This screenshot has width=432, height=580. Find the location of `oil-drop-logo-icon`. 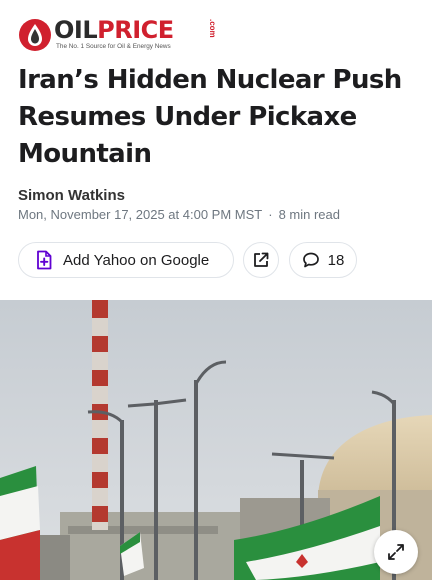

oil-drop-logo-icon is located at coordinates (35, 35).